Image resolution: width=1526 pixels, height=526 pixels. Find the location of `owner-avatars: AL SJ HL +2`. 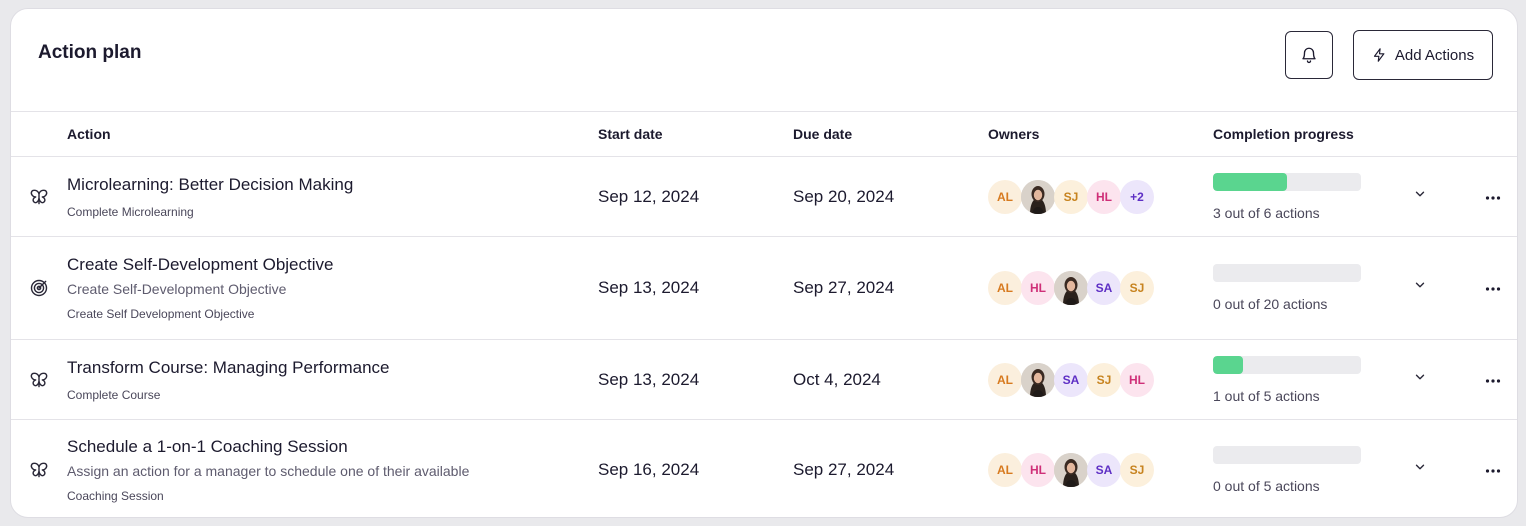

owner-avatars: AL SJ HL +2 is located at coordinates (1100, 196).